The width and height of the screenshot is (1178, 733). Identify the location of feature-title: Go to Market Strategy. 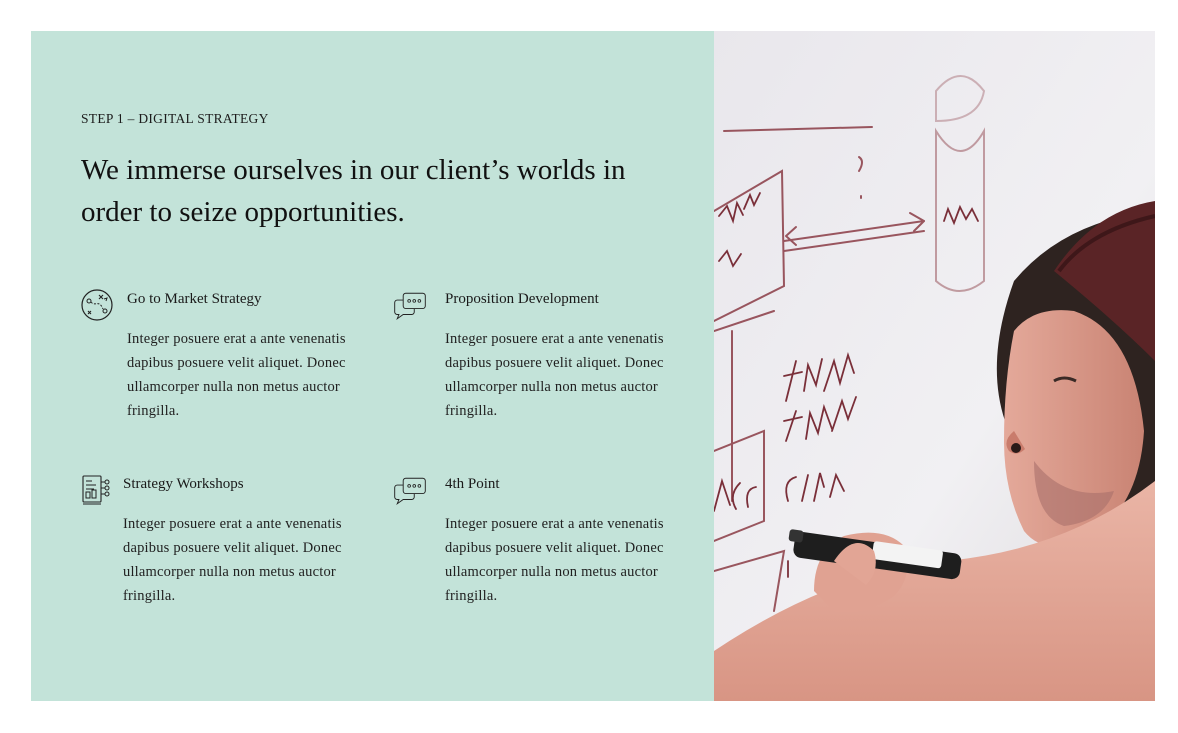
(194, 299).